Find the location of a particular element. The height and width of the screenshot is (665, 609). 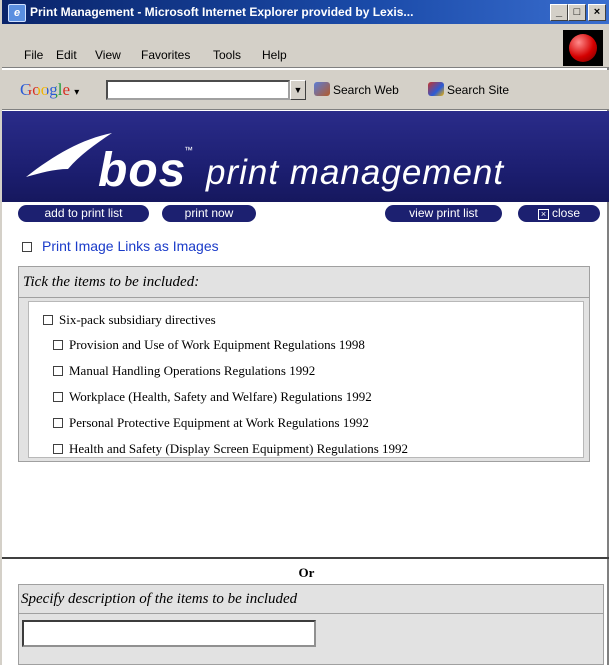

search-history-dropdown-icon: ▼ is located at coordinates (298, 90).